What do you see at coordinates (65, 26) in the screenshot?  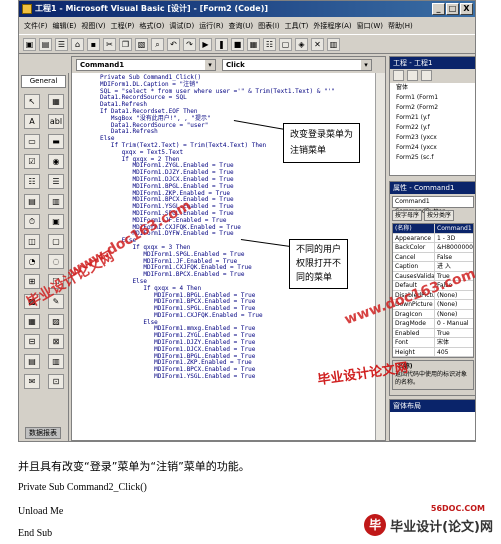 I see `menu-edit: 编辑(E)` at bounding box center [65, 26].